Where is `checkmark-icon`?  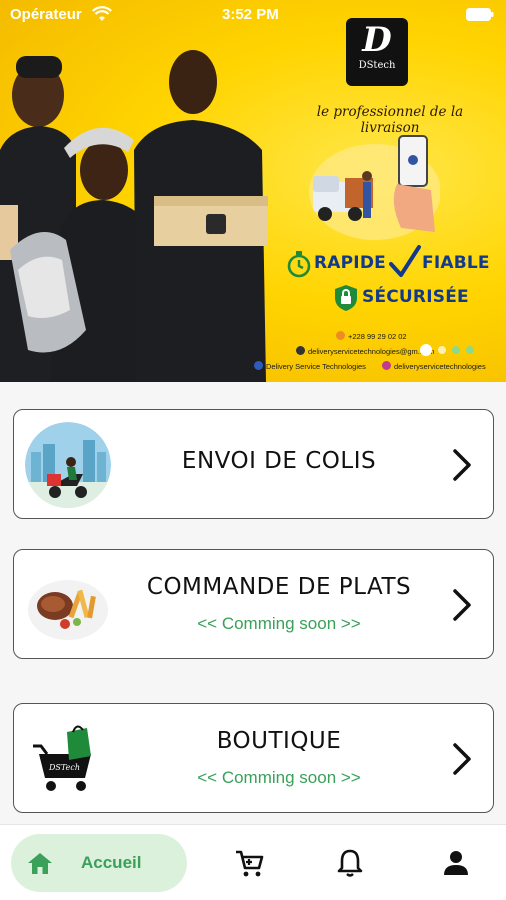 checkmark-icon is located at coordinates (405, 261).